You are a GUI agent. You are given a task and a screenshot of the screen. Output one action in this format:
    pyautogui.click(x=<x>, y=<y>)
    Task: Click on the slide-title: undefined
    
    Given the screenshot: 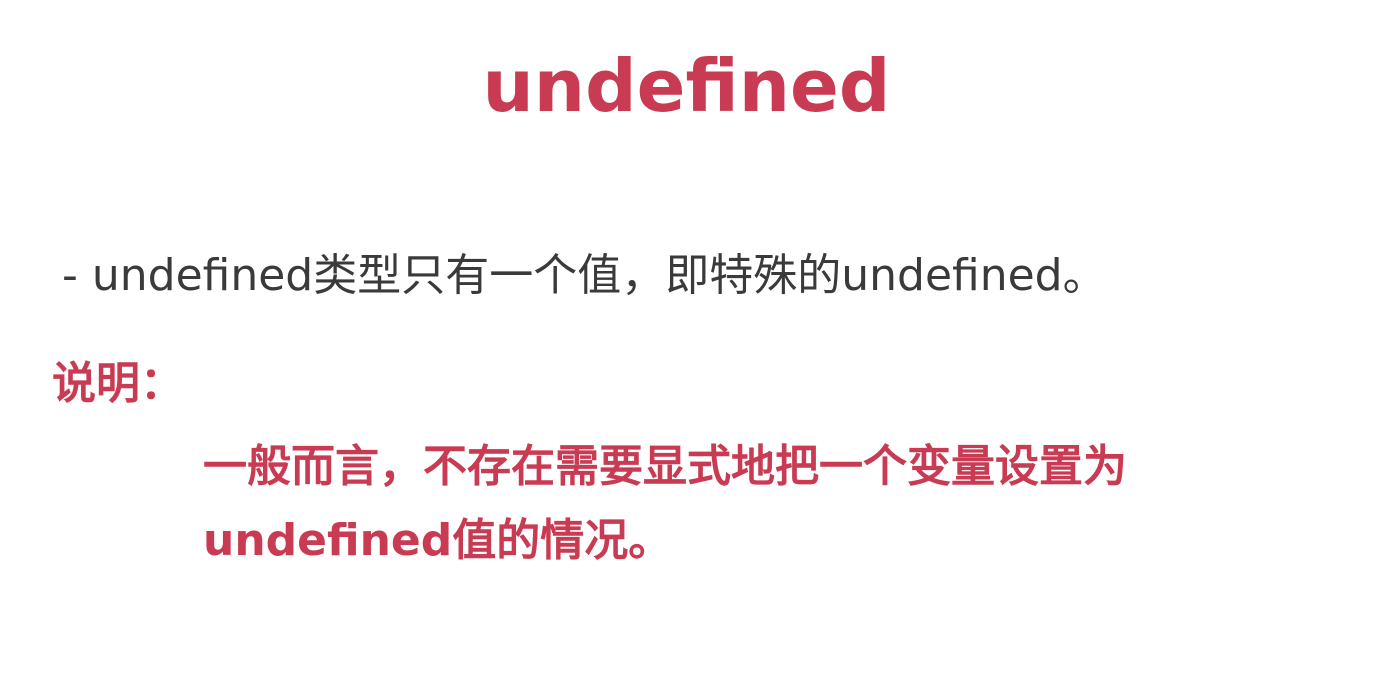 What is the action you would take?
    pyautogui.click(x=686, y=86)
    